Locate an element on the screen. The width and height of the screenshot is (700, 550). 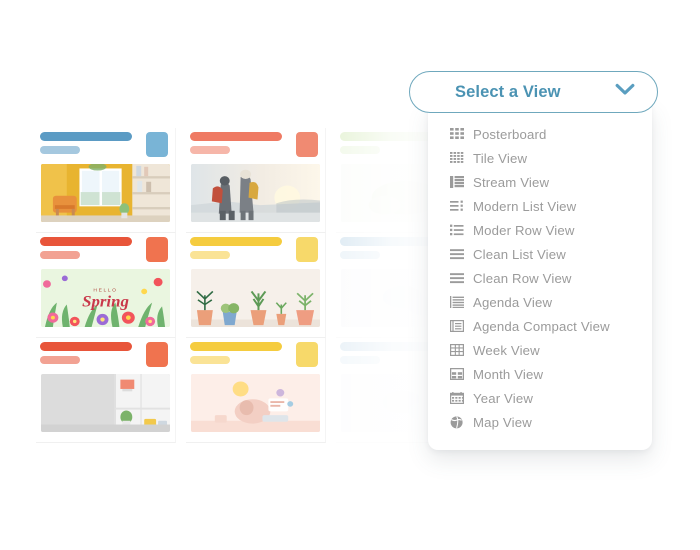
modern-list-icon is located at coordinates (457, 206).